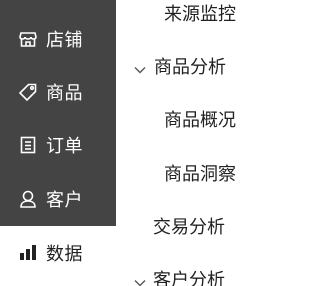  Describe the element at coordinates (189, 228) in the screenshot. I see `submenu-item-trade-analysis: 交易分析` at that location.